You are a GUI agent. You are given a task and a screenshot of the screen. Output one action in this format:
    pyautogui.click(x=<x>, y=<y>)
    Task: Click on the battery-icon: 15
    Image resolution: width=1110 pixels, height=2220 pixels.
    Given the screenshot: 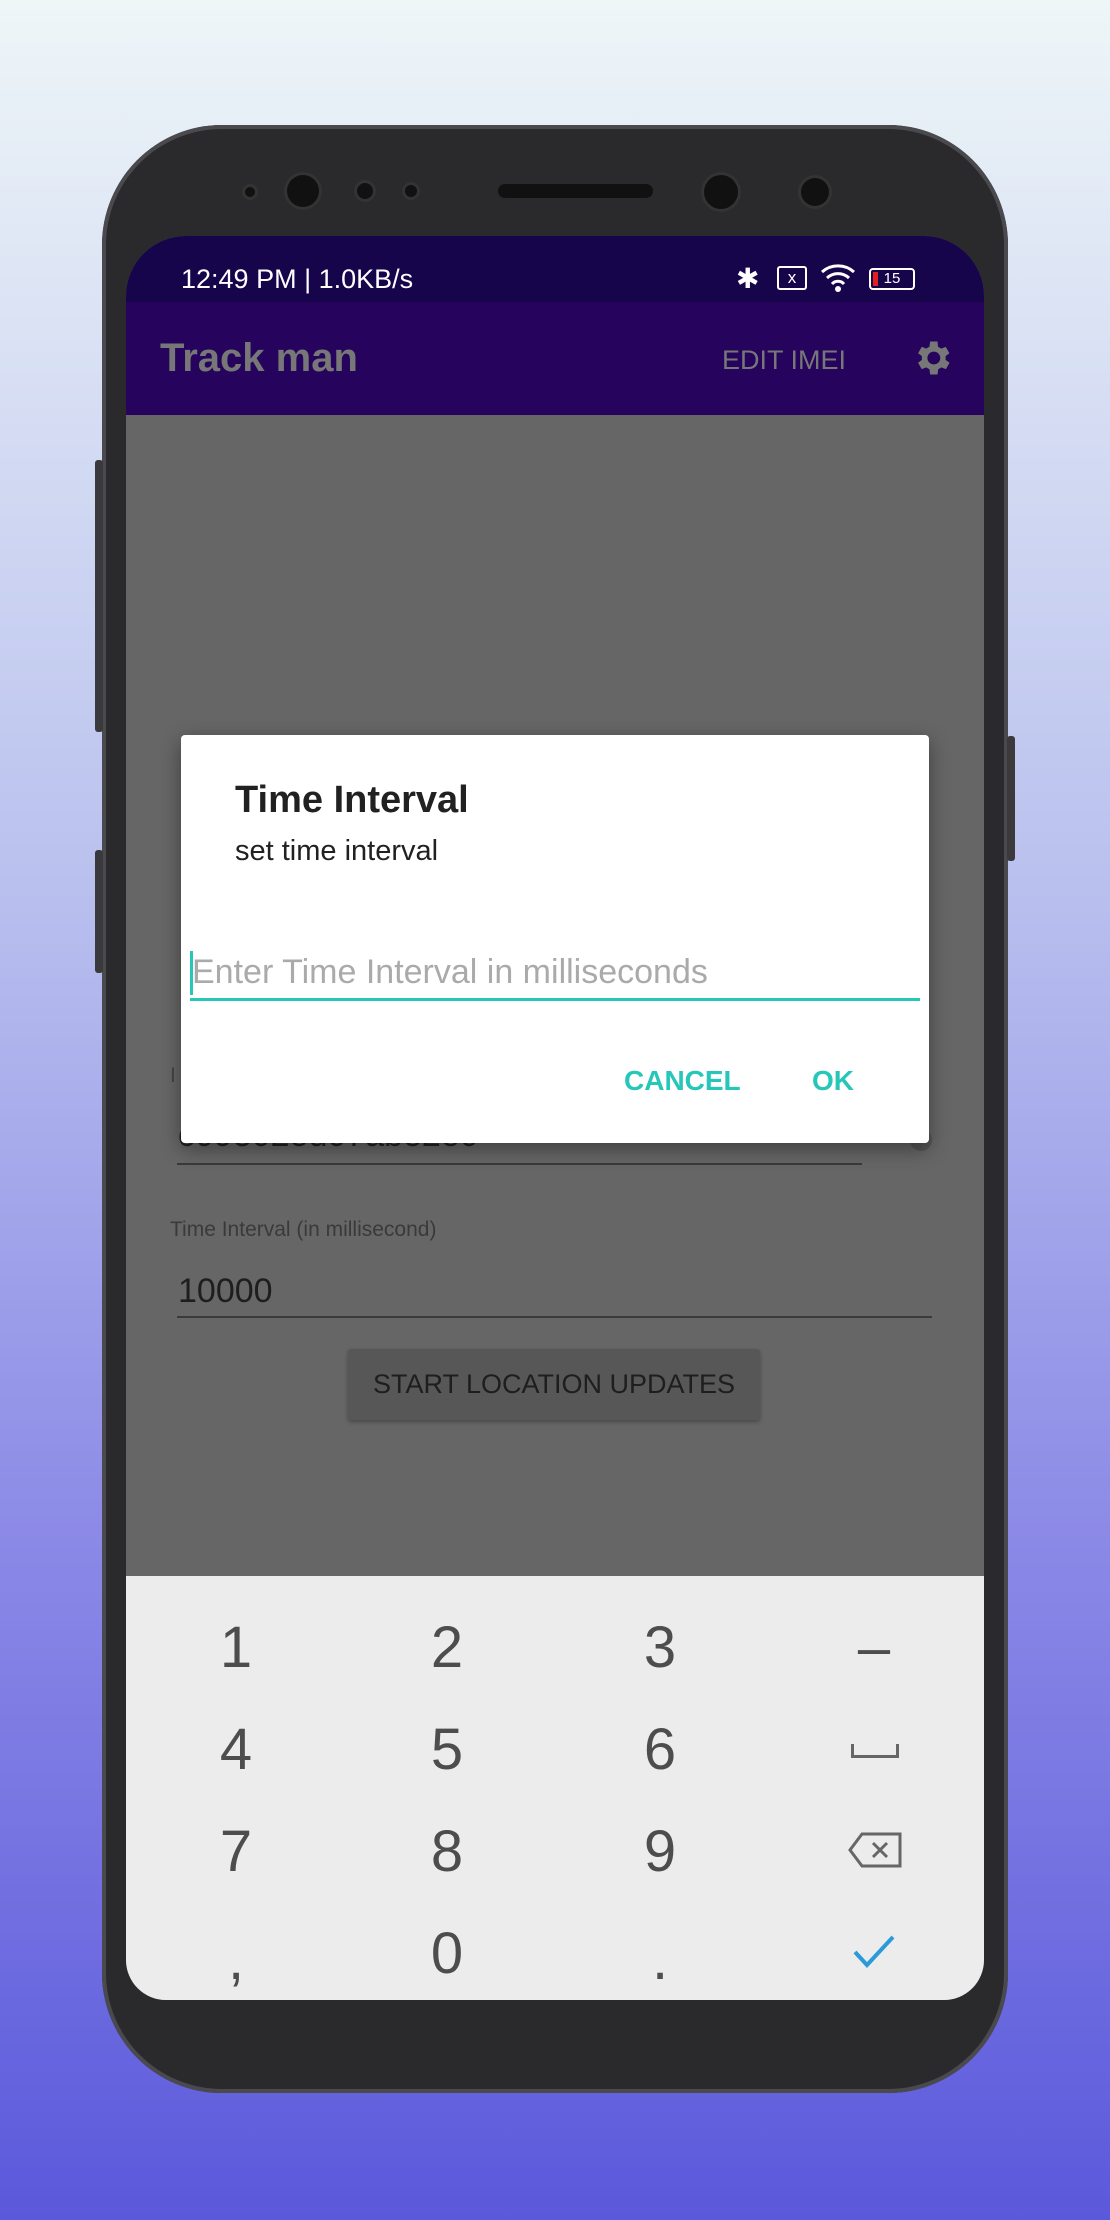 What is the action you would take?
    pyautogui.click(x=892, y=279)
    